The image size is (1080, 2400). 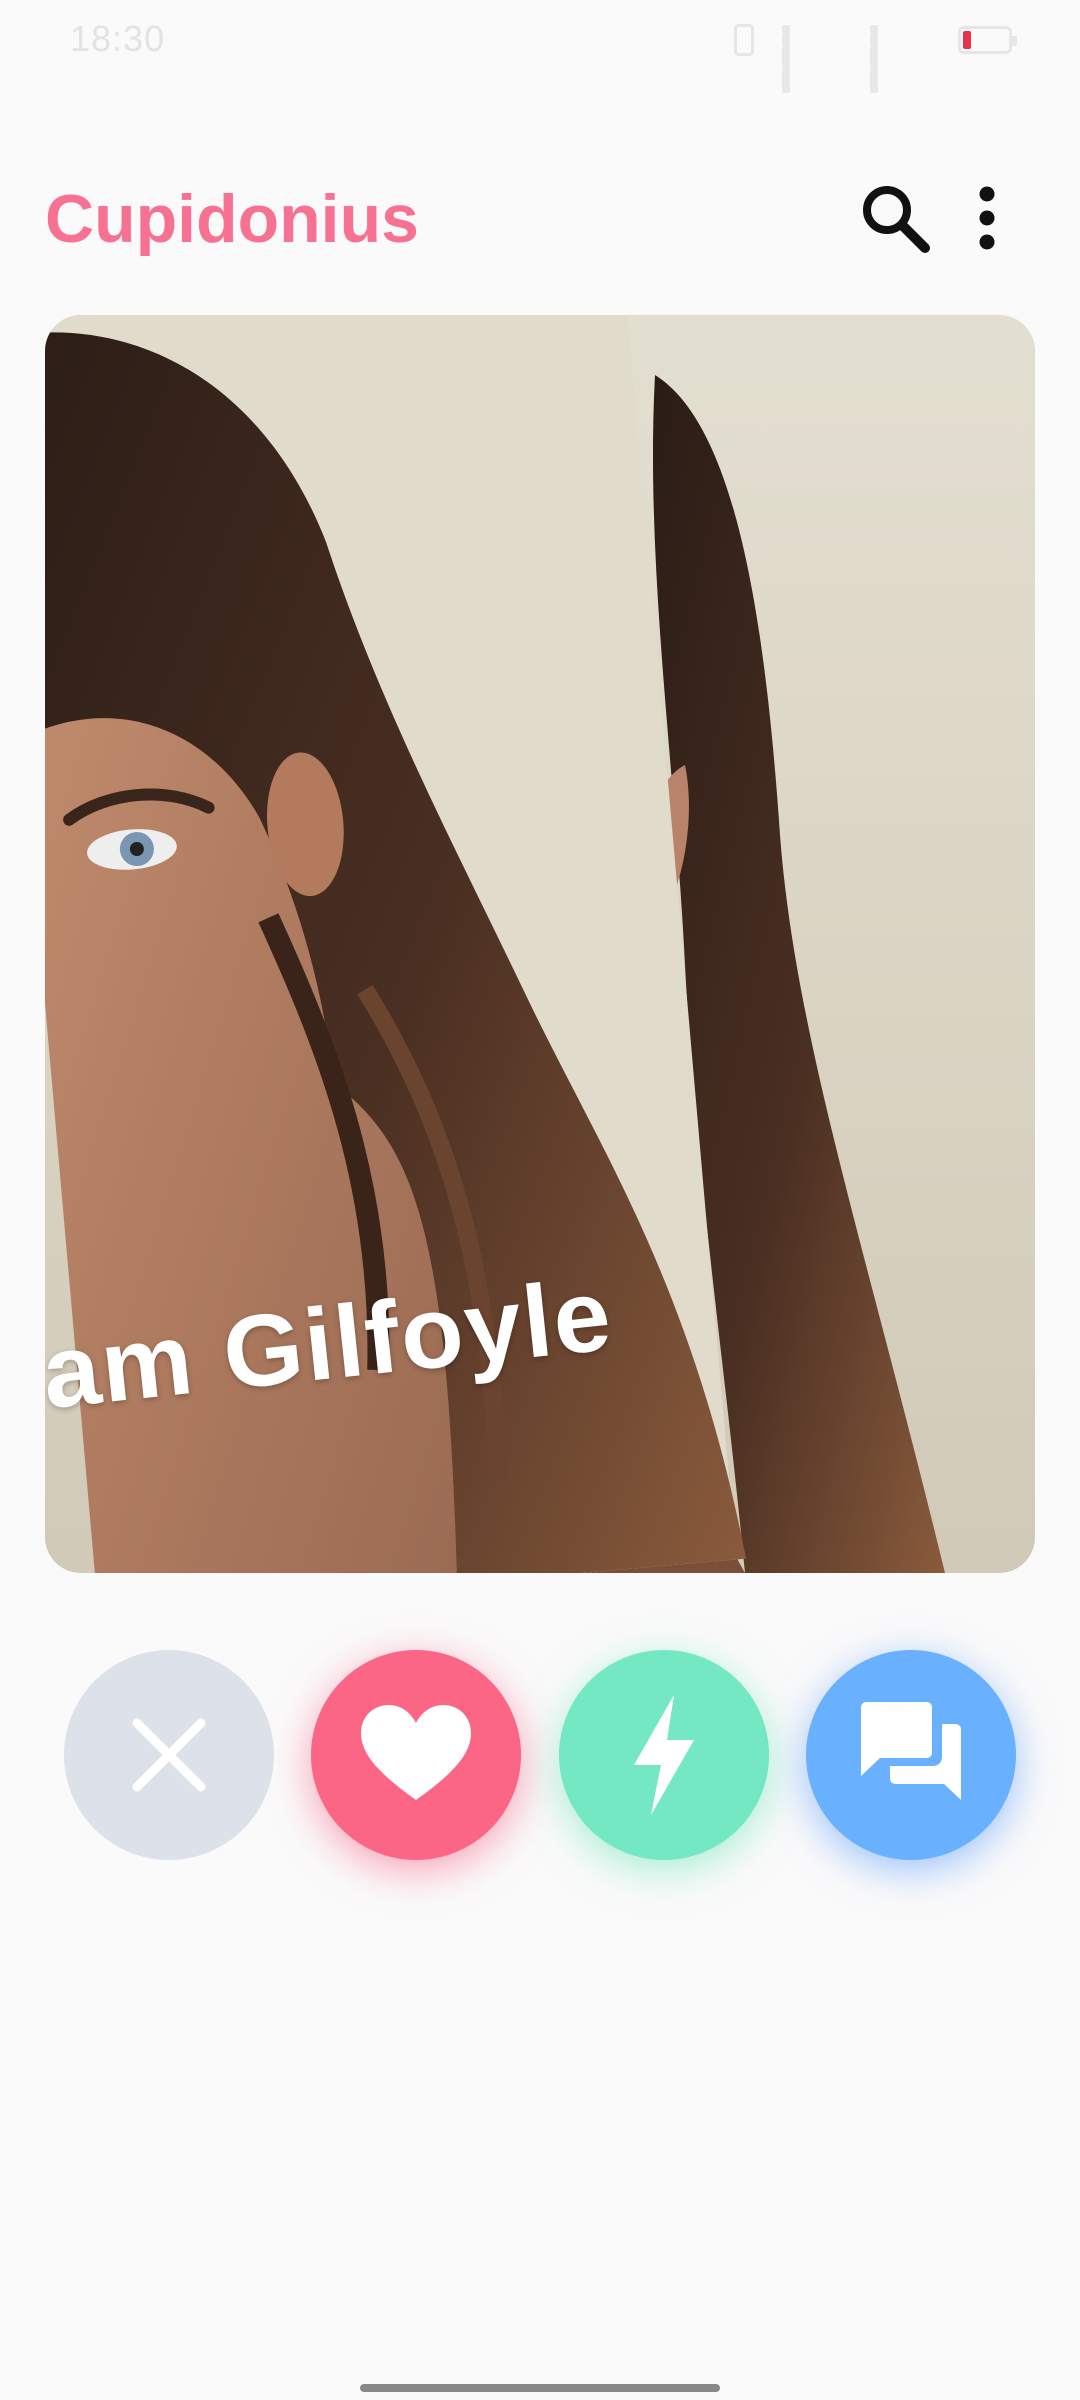 What do you see at coordinates (118, 38) in the screenshot?
I see `status-time: 18:30` at bounding box center [118, 38].